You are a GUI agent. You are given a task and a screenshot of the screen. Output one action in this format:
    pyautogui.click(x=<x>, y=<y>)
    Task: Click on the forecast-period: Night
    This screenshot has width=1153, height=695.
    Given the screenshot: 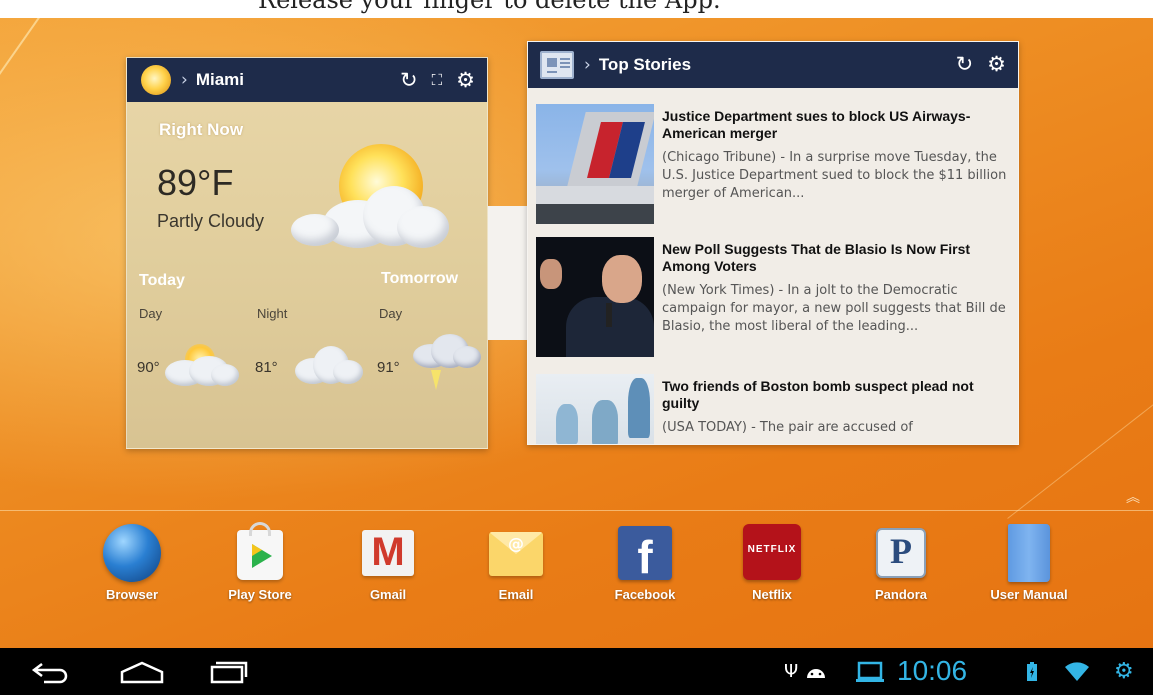 What is the action you would take?
    pyautogui.click(x=272, y=313)
    